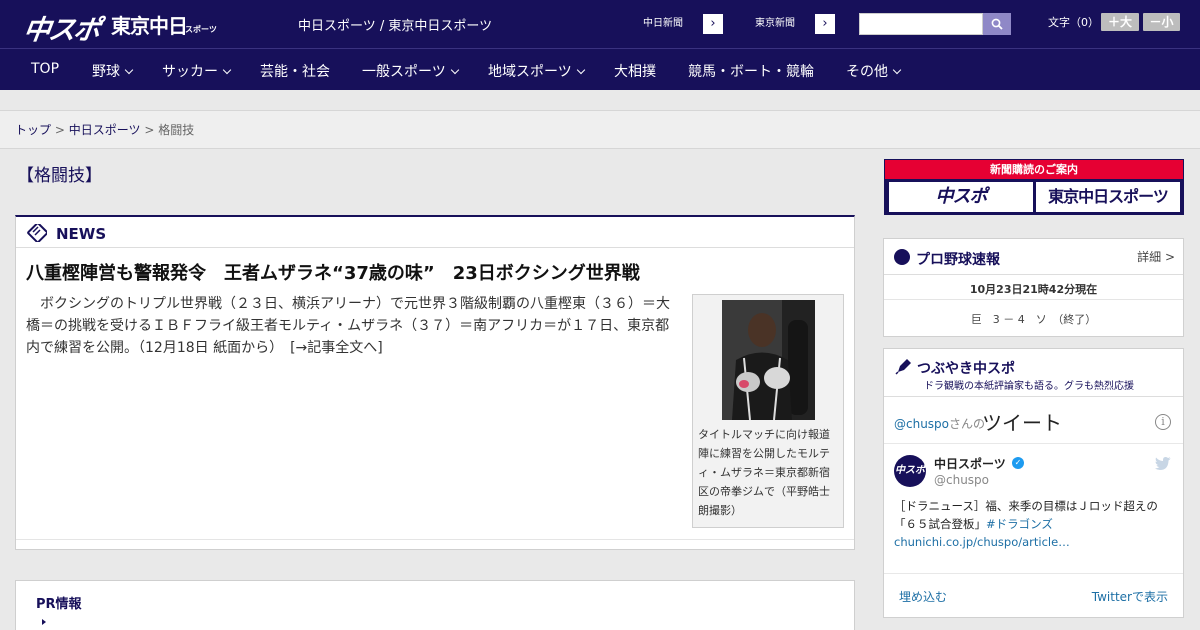 Image resolution: width=1200 pixels, height=630 pixels. I want to click on bullet-arrow-icon, so click(44, 622).